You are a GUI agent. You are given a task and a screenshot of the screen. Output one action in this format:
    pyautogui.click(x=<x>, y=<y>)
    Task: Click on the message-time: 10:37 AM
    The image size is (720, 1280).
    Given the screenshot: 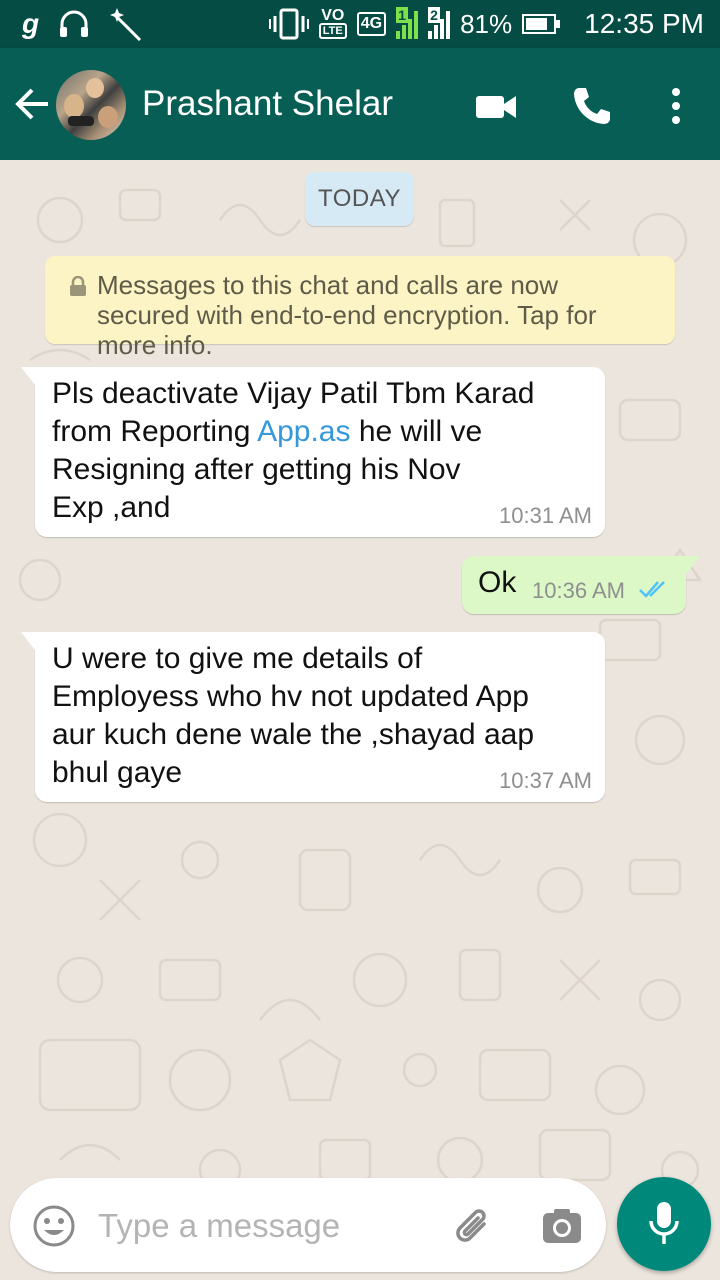 What is the action you would take?
    pyautogui.click(x=545, y=780)
    